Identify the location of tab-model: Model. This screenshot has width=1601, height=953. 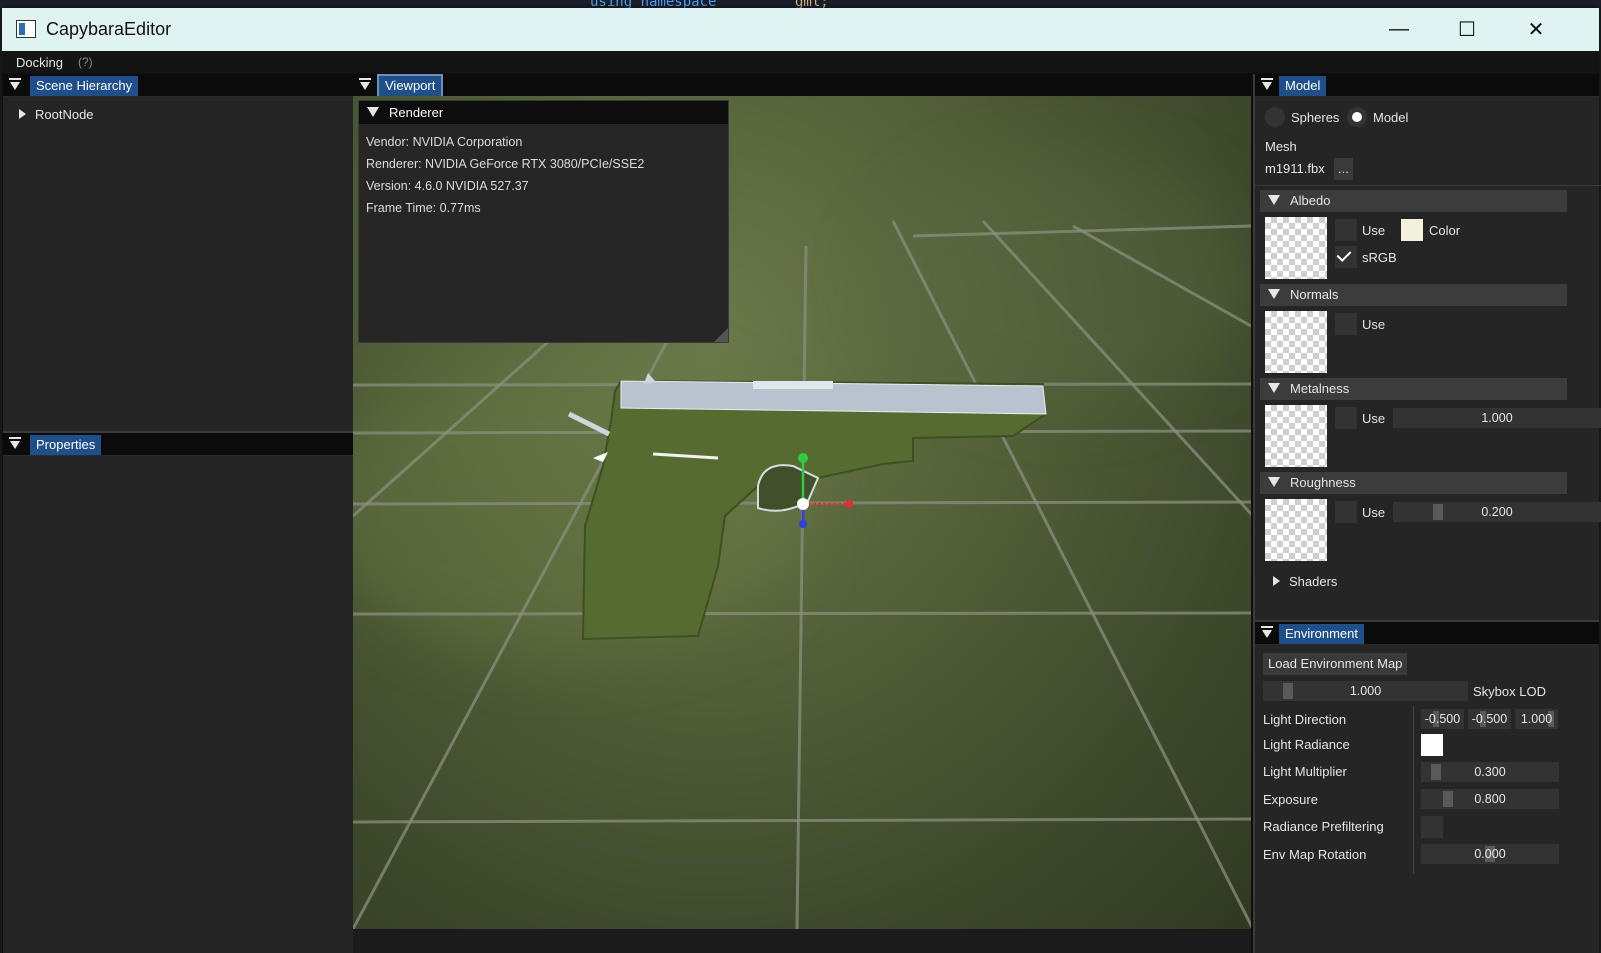
(1303, 86).